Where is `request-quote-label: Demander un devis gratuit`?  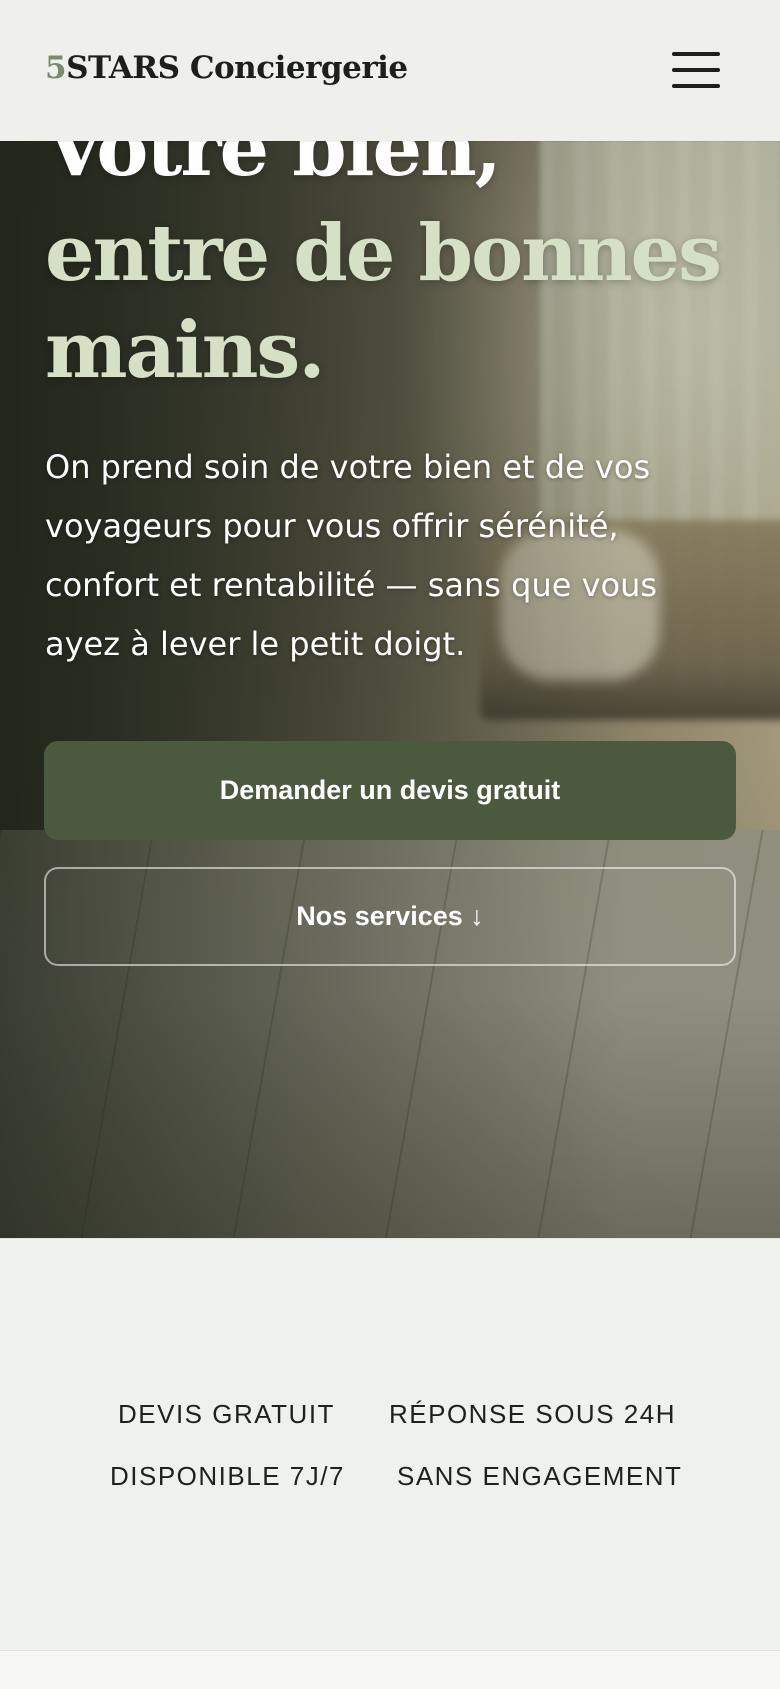
request-quote-label: Demander un devis gratuit is located at coordinates (390, 790).